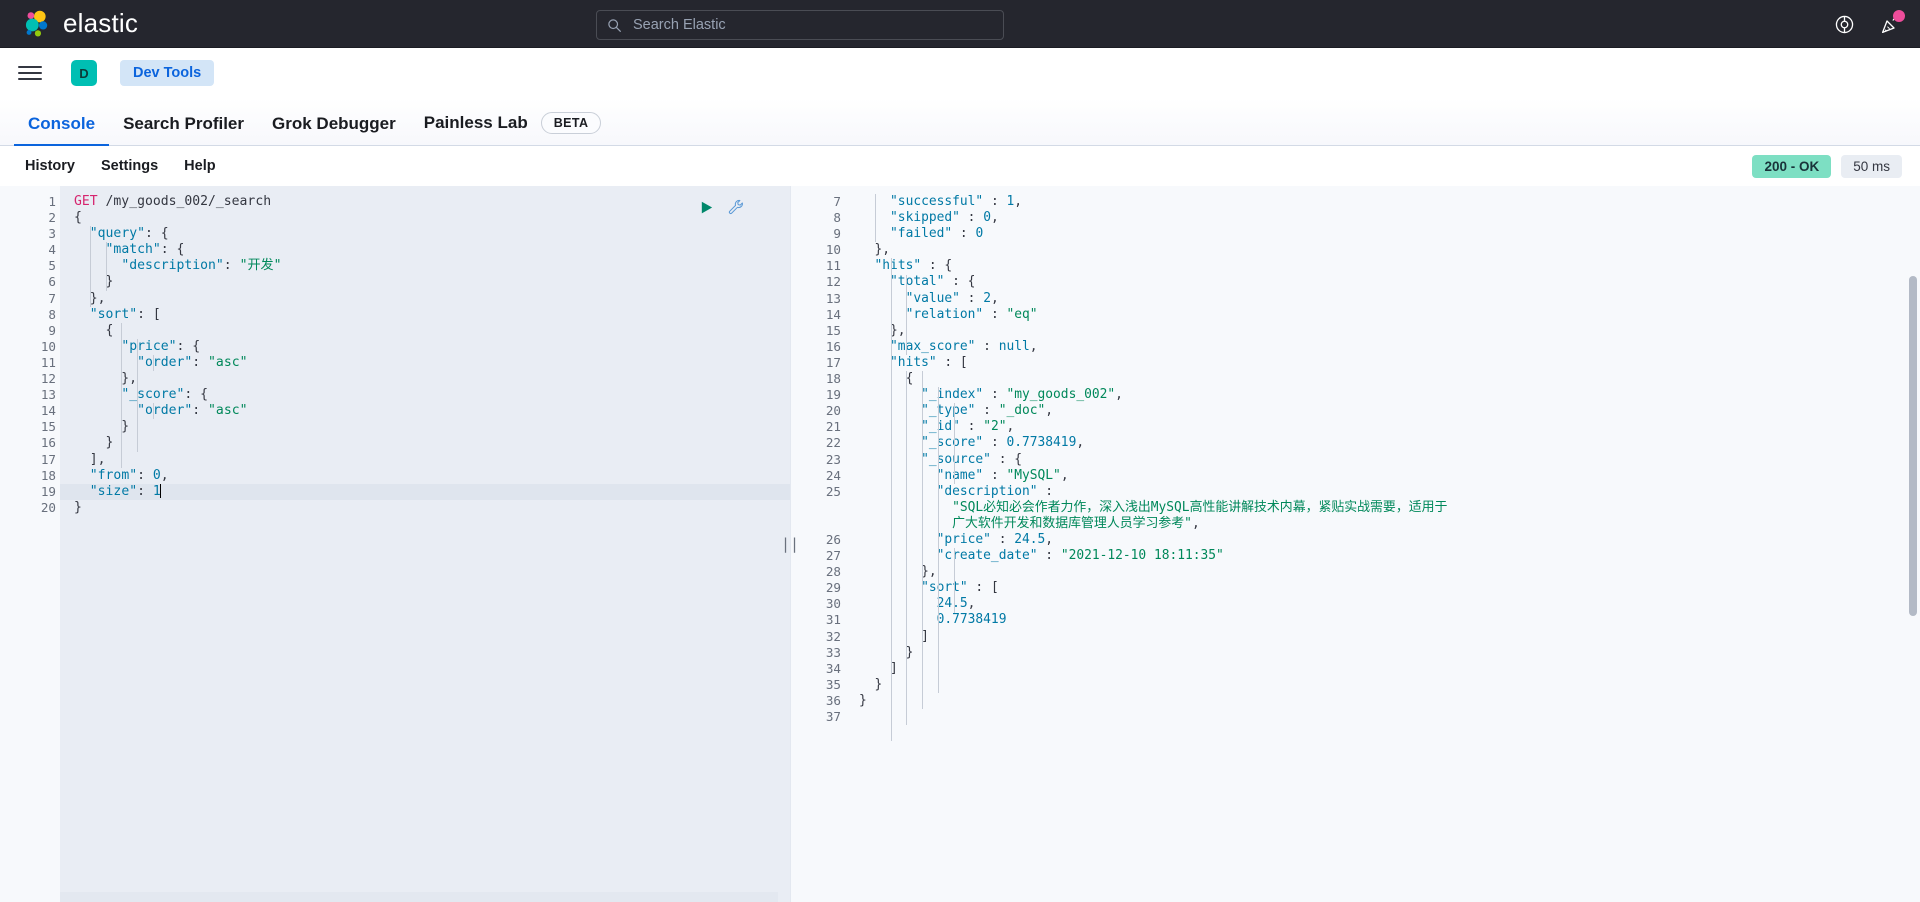  What do you see at coordinates (1389, 234) in the screenshot?
I see `code-line: "failed" : 0` at bounding box center [1389, 234].